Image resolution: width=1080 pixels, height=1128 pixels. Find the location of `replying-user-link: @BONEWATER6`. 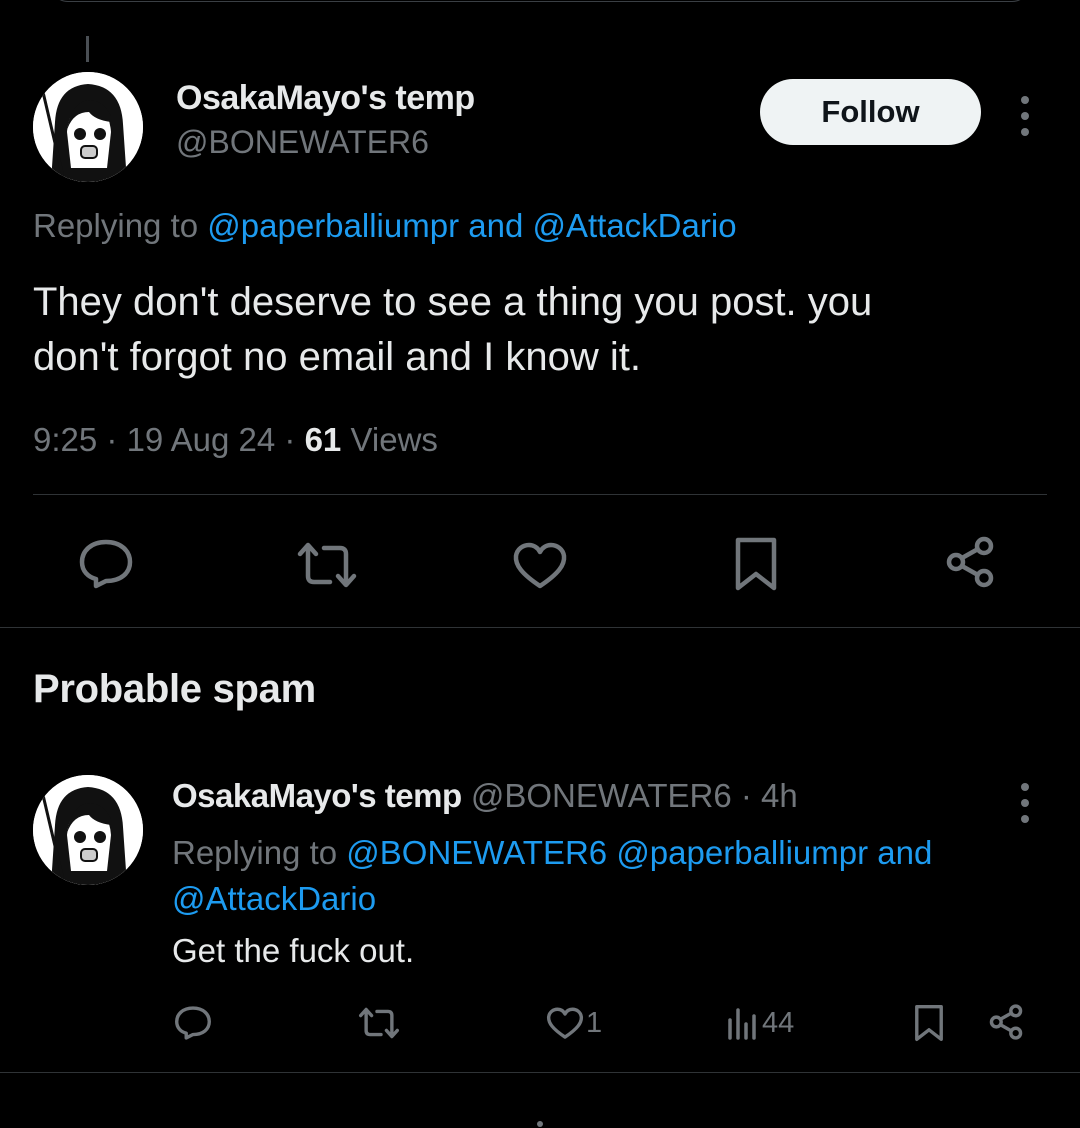

replying-user-link: @BONEWATER6 is located at coordinates (476, 852).